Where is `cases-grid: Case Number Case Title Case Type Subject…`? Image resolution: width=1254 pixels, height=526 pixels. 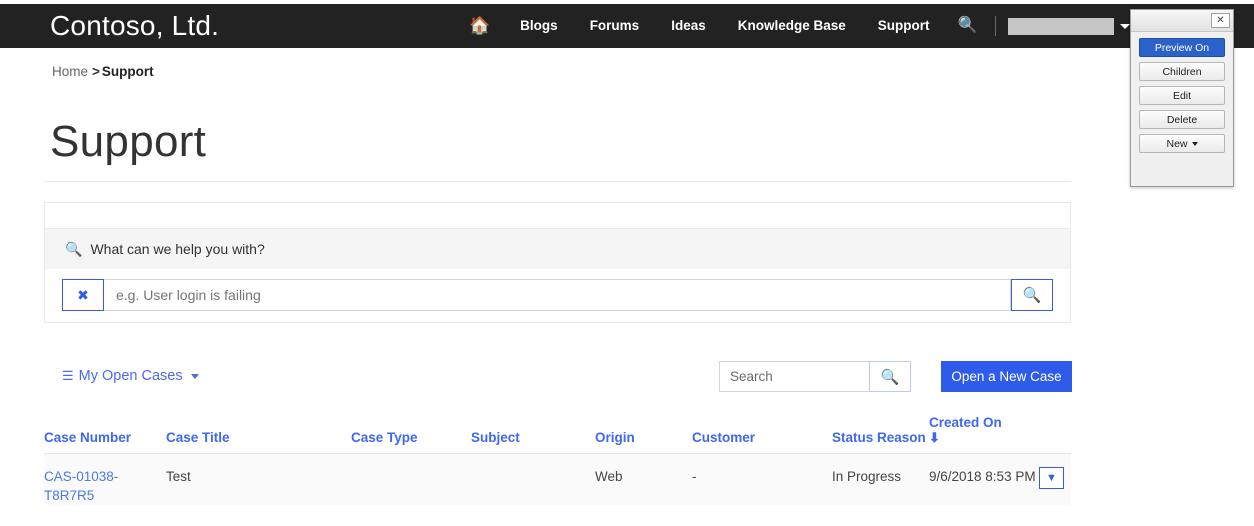 cases-grid: Case Number Case Title Case Type Subject… is located at coordinates (557, 460).